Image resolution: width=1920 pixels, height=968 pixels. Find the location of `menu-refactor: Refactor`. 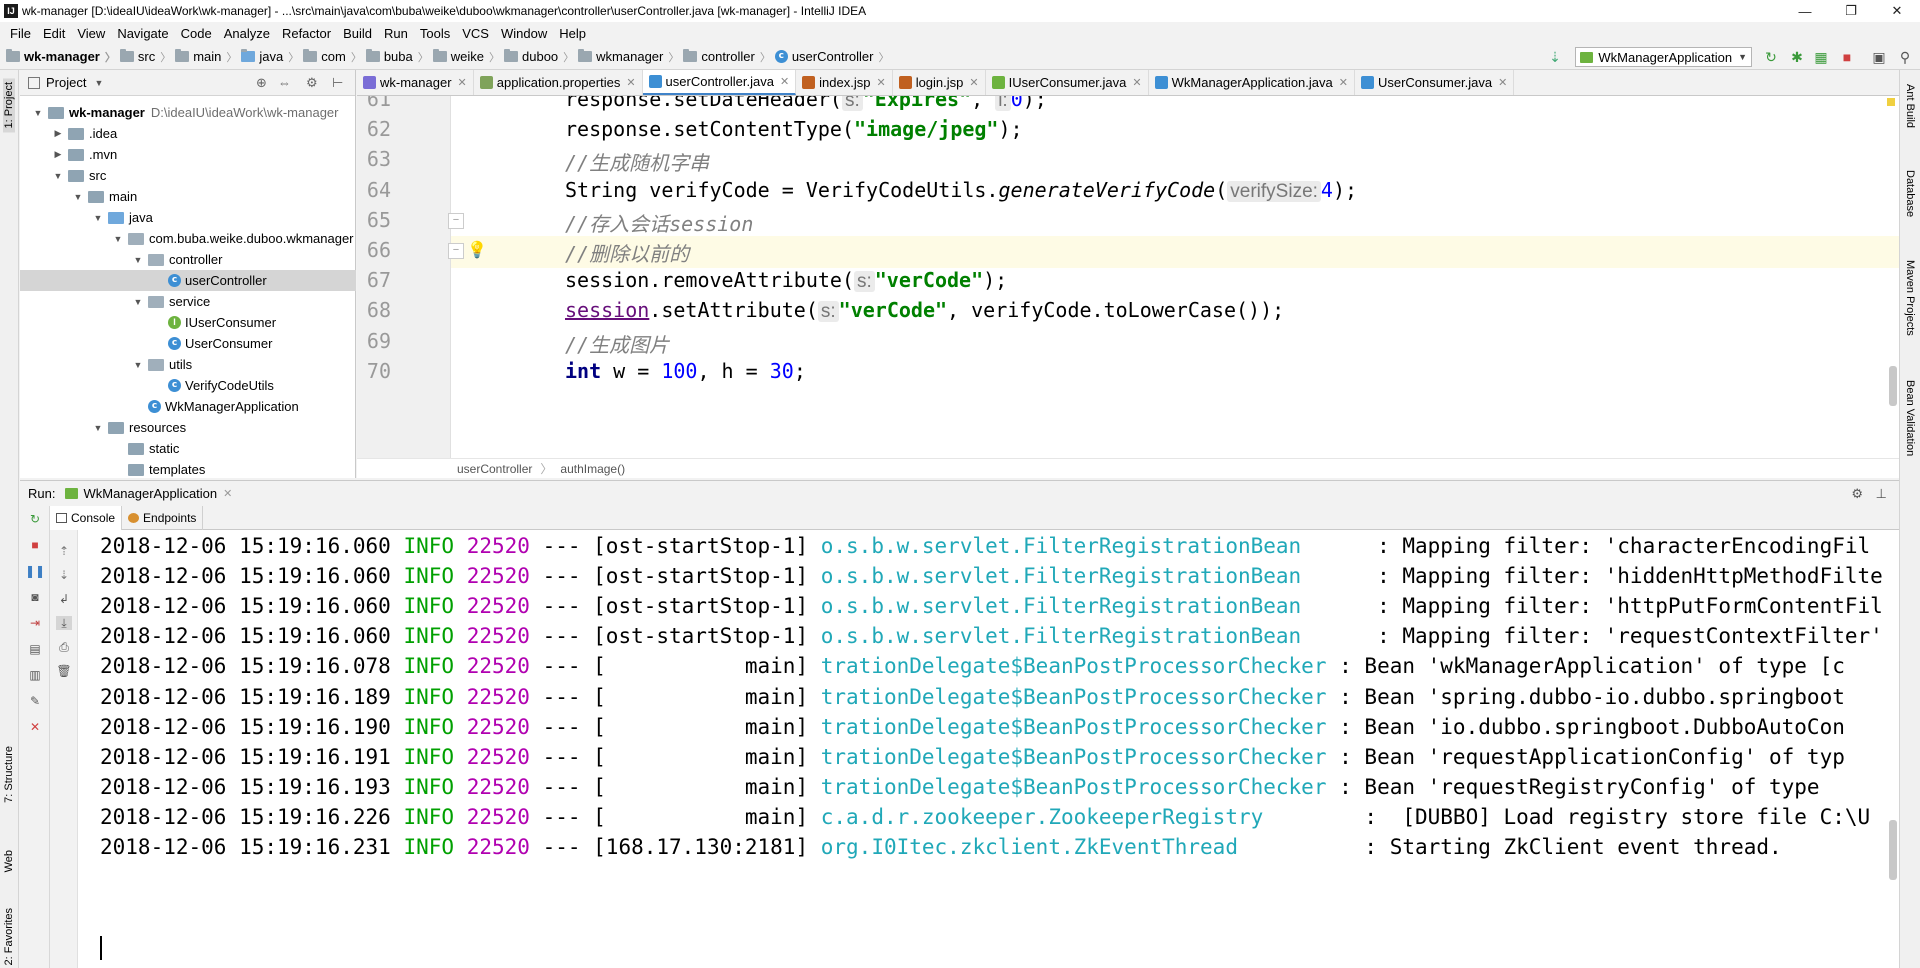

menu-refactor: Refactor is located at coordinates (306, 33).